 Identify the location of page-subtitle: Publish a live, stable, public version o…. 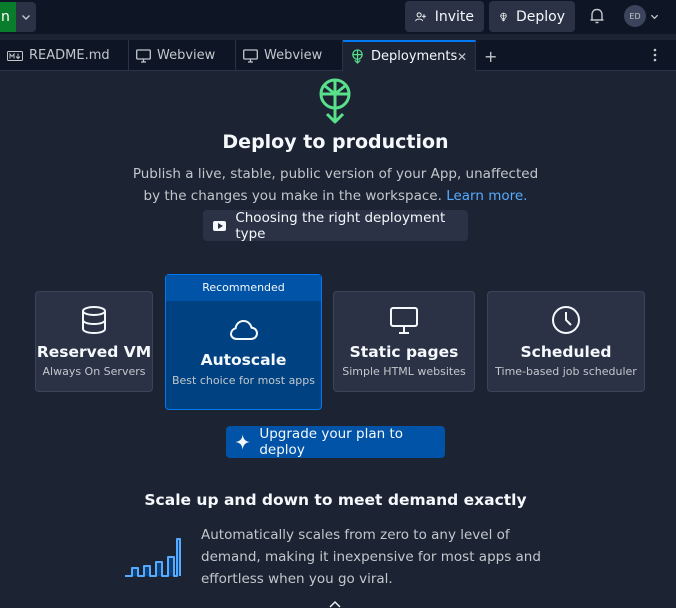
(335, 185).